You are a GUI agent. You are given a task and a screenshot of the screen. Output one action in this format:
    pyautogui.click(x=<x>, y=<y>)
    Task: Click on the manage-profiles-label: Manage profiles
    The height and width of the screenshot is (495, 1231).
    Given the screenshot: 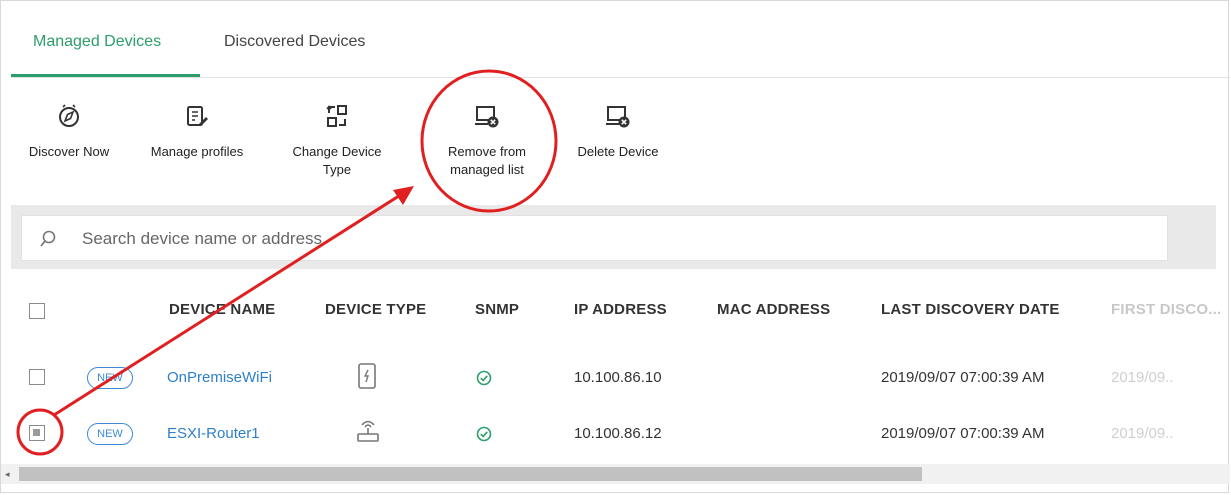 What is the action you would take?
    pyautogui.click(x=197, y=151)
    